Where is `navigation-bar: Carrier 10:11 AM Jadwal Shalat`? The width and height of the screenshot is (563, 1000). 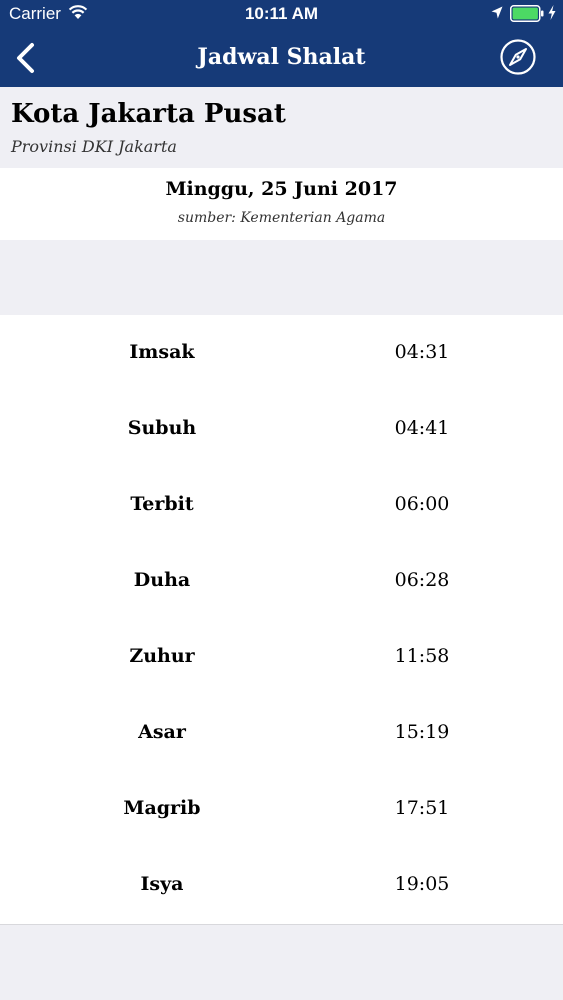
navigation-bar: Carrier 10:11 AM Jadwal Shalat is located at coordinates (281, 43).